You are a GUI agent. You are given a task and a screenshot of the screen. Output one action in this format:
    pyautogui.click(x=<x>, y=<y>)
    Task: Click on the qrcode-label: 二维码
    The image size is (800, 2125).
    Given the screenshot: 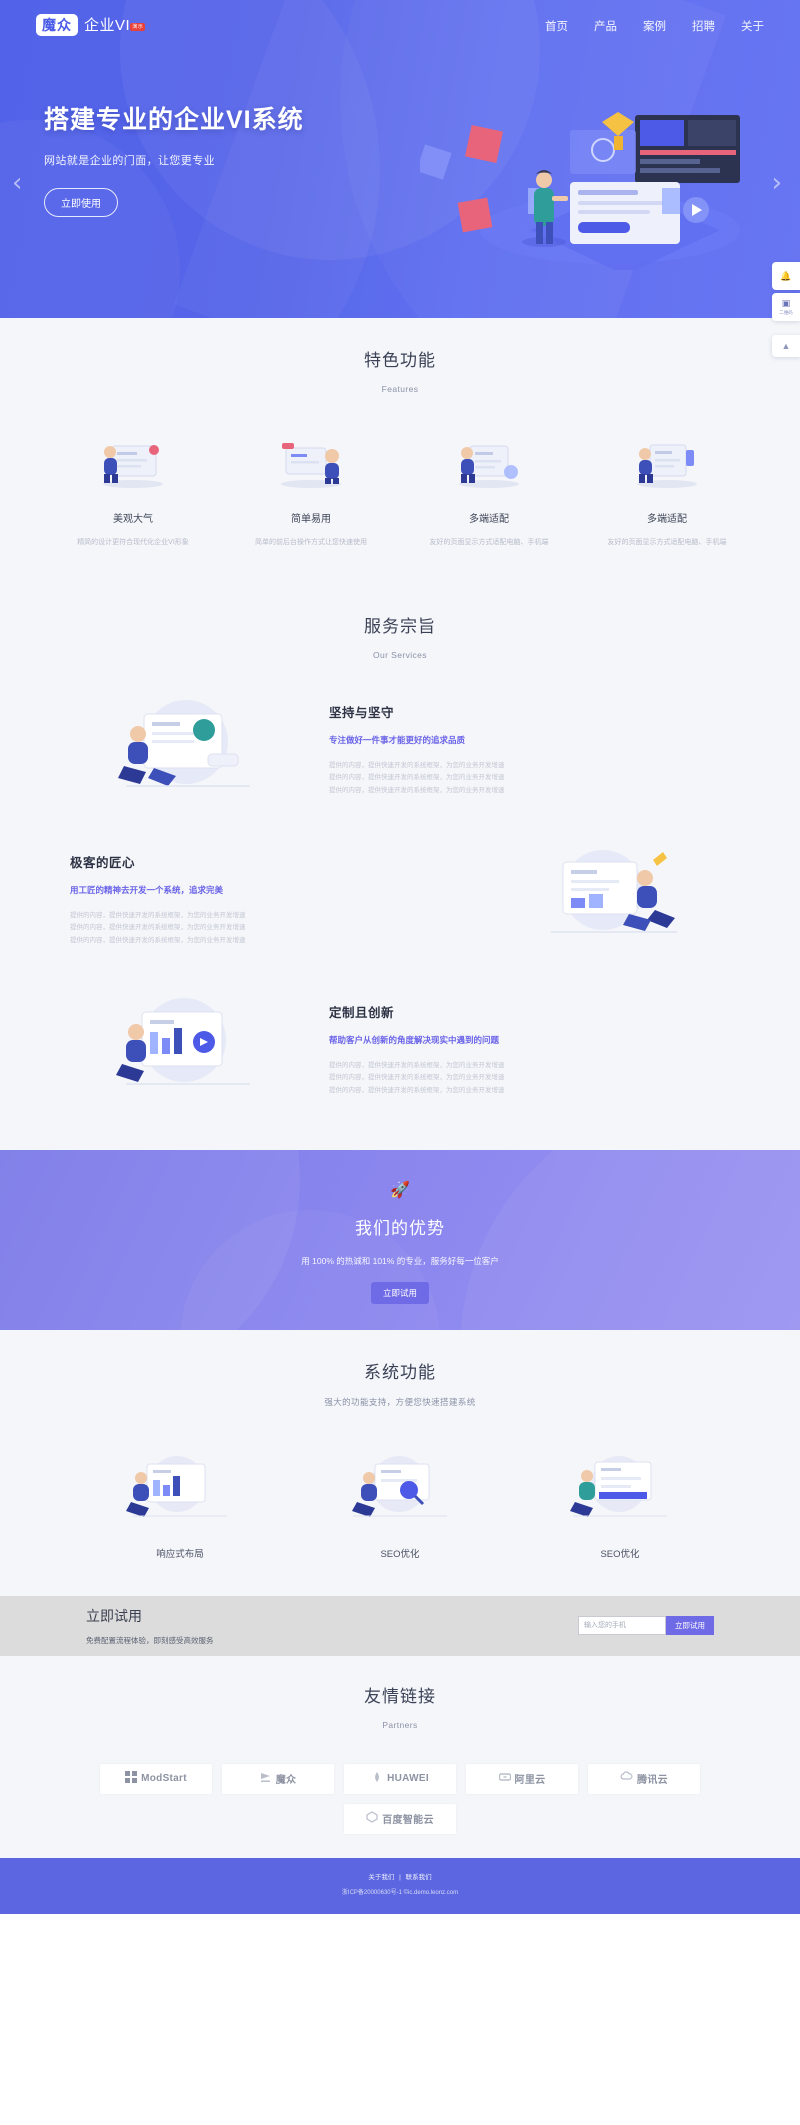 What is the action you would take?
    pyautogui.click(x=786, y=312)
    